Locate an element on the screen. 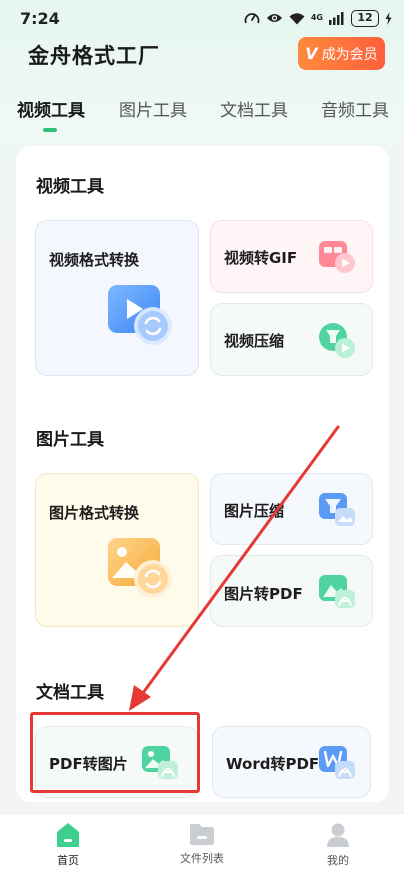 The height and width of the screenshot is (872, 404). folder-icon is located at coordinates (202, 834).